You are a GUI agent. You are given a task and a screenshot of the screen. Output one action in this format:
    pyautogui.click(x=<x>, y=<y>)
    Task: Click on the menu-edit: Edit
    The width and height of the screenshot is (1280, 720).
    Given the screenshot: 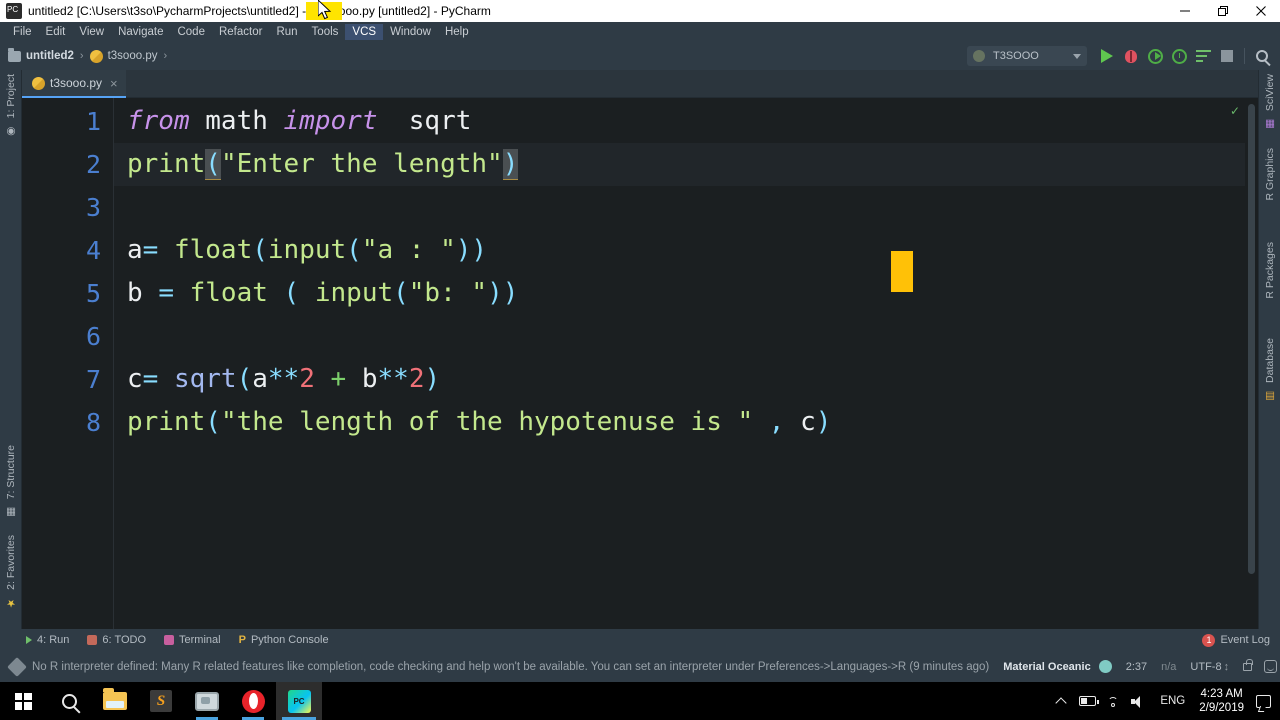 What is the action you would take?
    pyautogui.click(x=56, y=32)
    